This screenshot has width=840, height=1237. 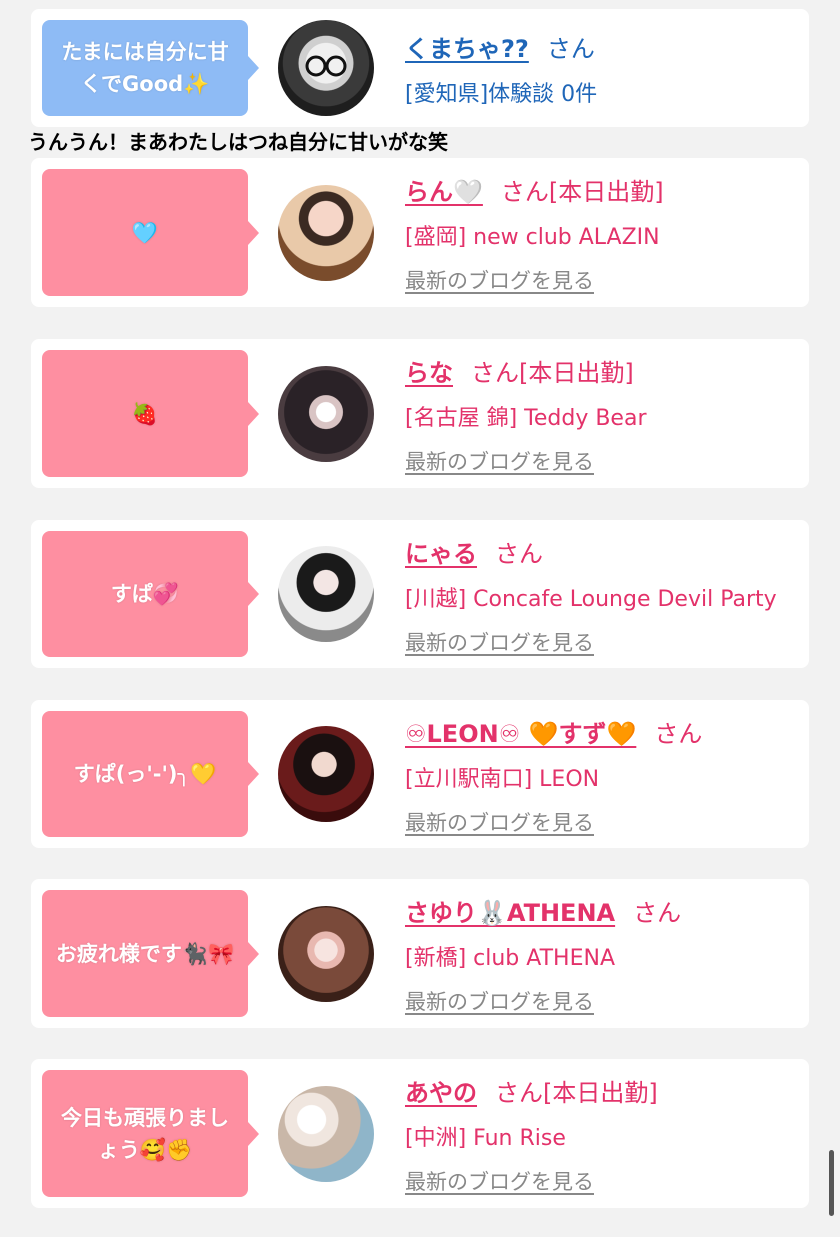 I want to click on shop-name: [立川駅南口] LEON, so click(x=502, y=779).